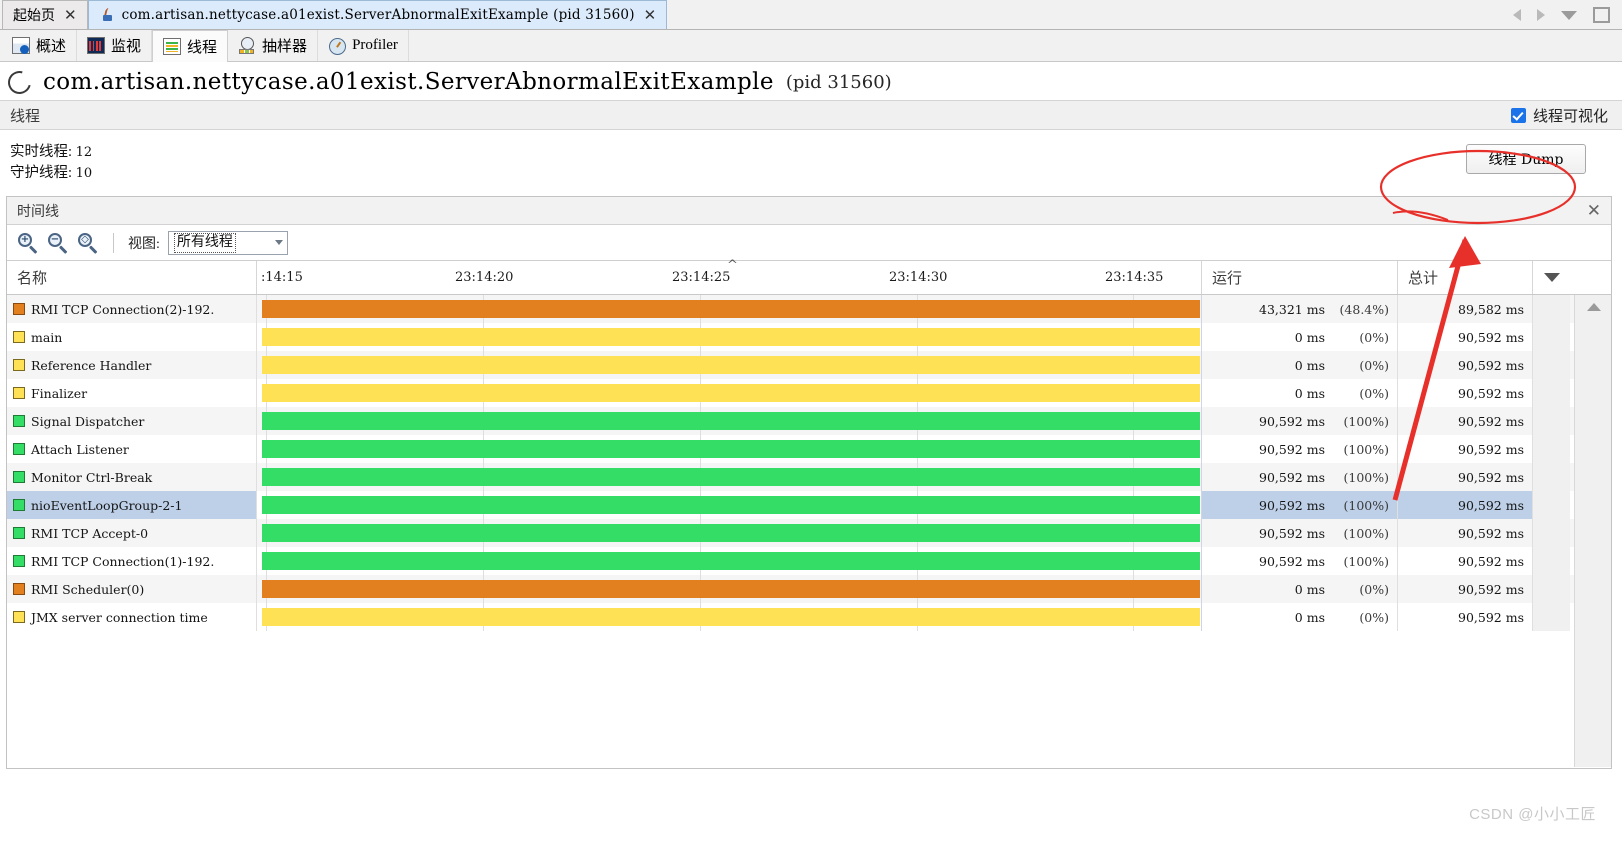  I want to click on tab-monitor: 监视, so click(115, 45).